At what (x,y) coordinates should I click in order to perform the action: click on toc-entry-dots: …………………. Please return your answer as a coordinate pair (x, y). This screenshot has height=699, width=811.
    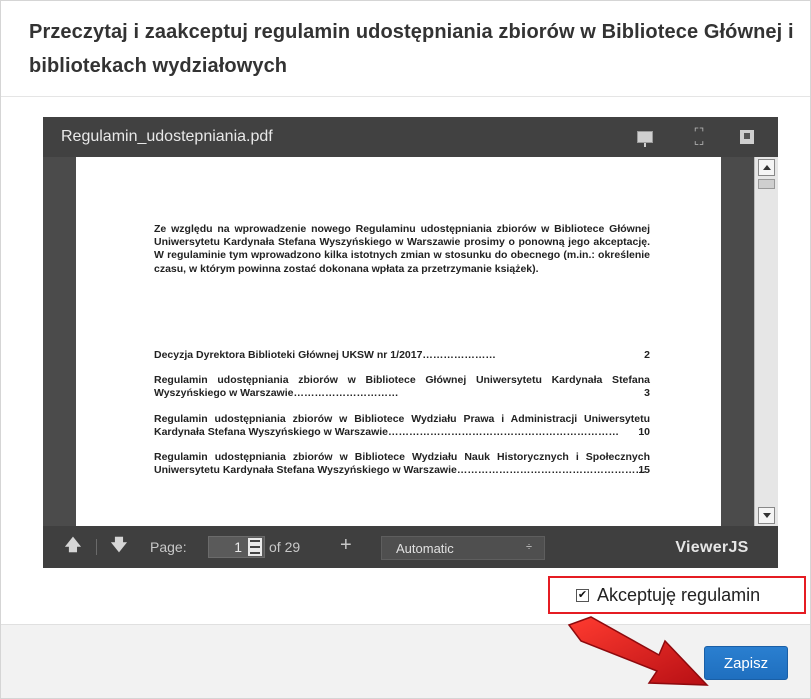
    Looking at the image, I should click on (459, 355).